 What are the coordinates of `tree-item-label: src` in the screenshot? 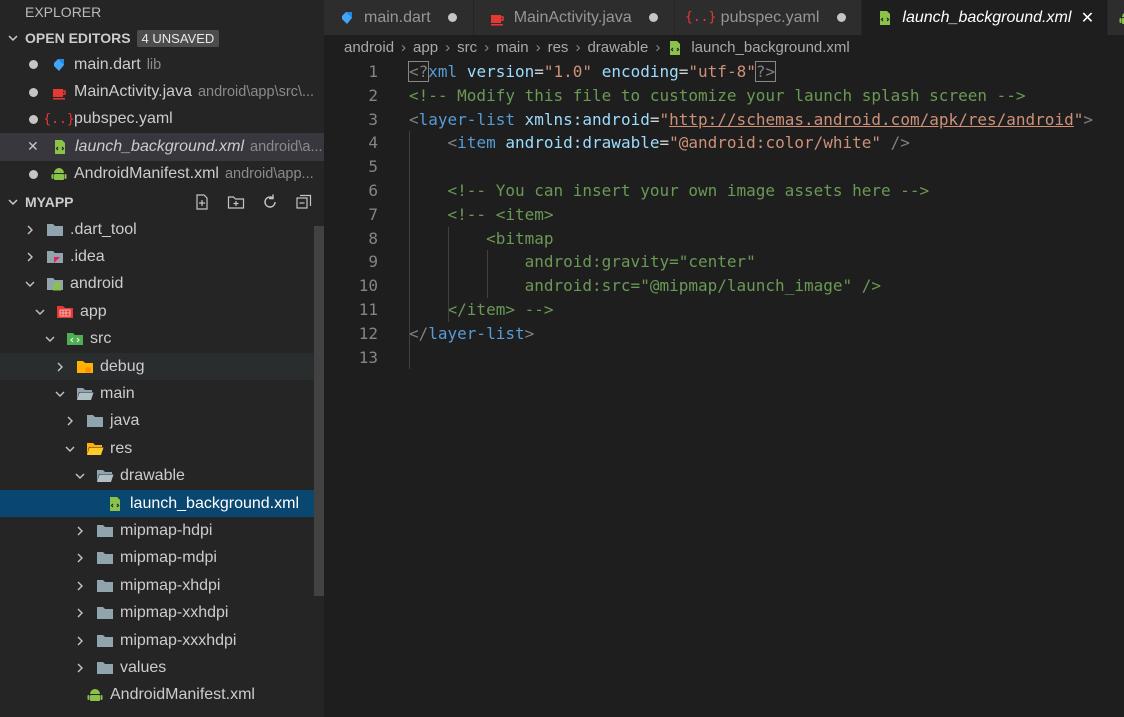 It's located at (101, 339).